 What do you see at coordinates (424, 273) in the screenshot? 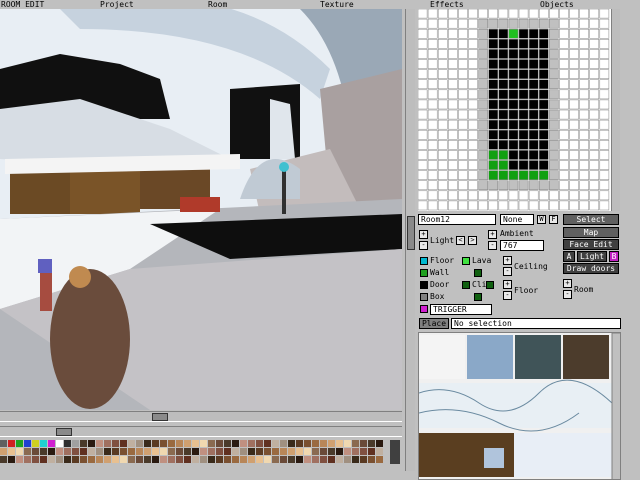
I see `wall-swatch` at bounding box center [424, 273].